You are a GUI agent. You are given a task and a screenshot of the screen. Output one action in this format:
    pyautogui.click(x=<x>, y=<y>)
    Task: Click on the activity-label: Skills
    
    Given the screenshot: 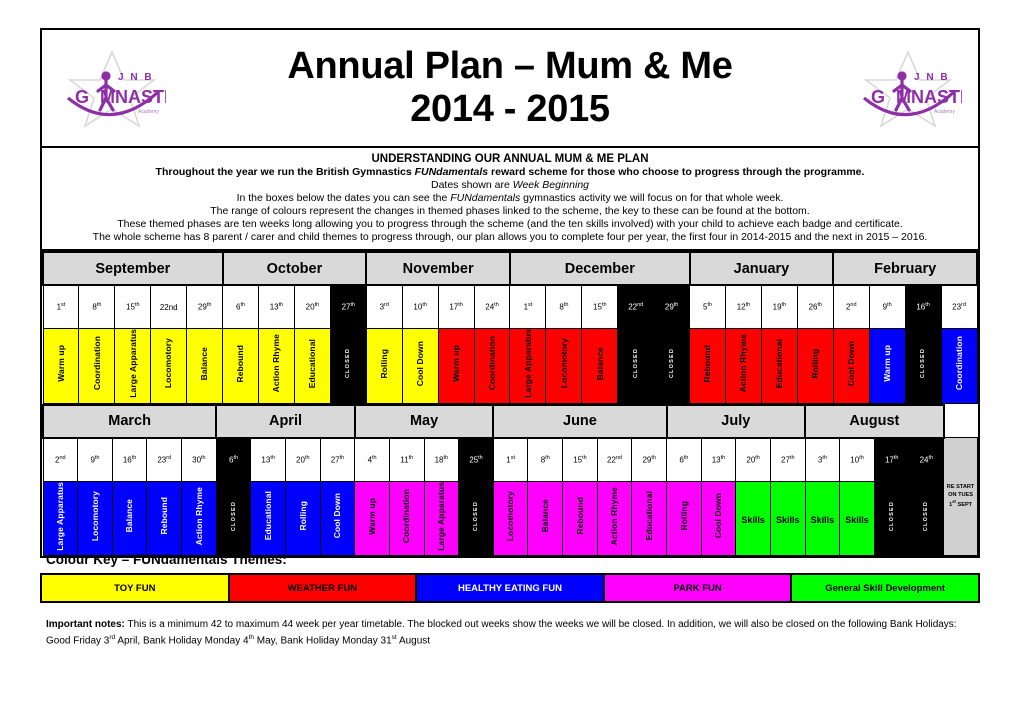 What is the action you would take?
    pyautogui.click(x=753, y=519)
    